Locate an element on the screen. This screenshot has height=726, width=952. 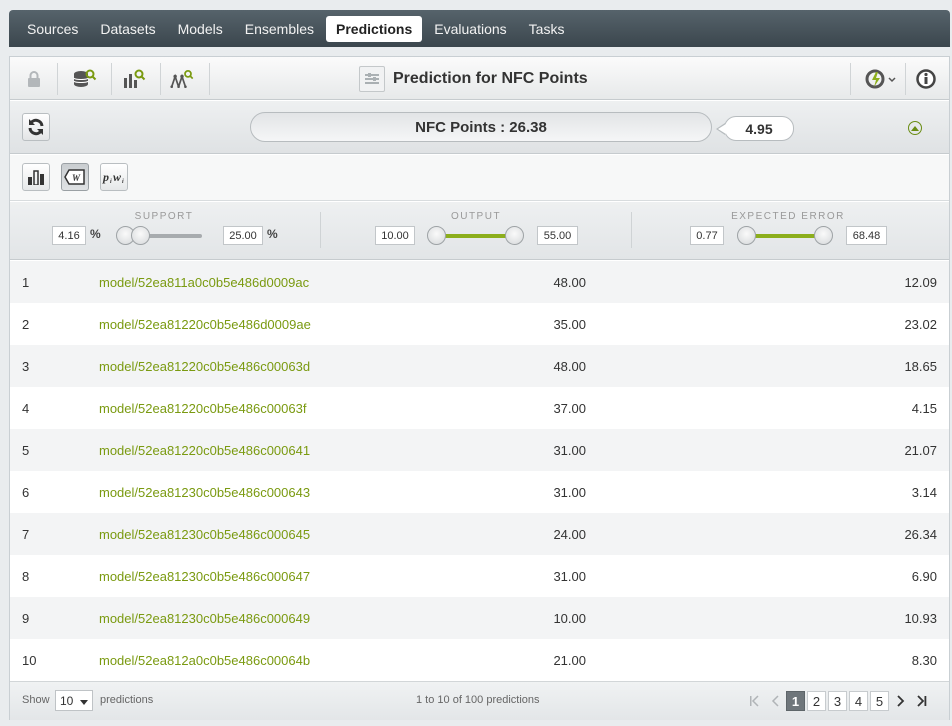
refresh-icon is located at coordinates (36, 127).